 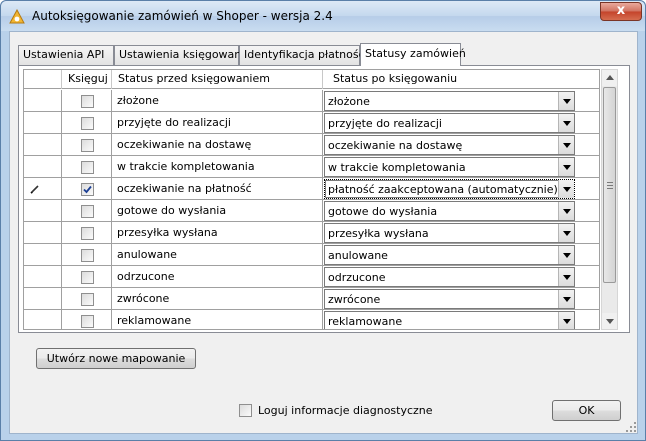 I want to click on status-before-text: anulowane, so click(x=147, y=254).